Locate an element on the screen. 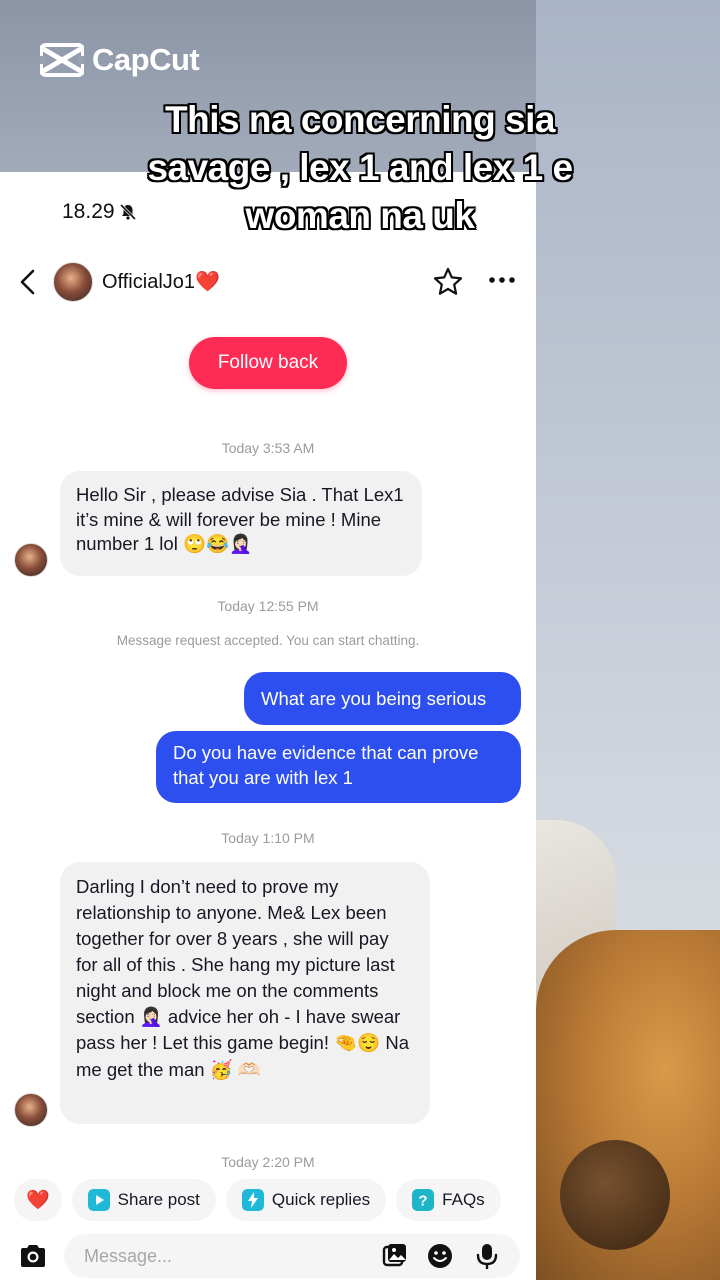  dog-snout is located at coordinates (615, 1195).